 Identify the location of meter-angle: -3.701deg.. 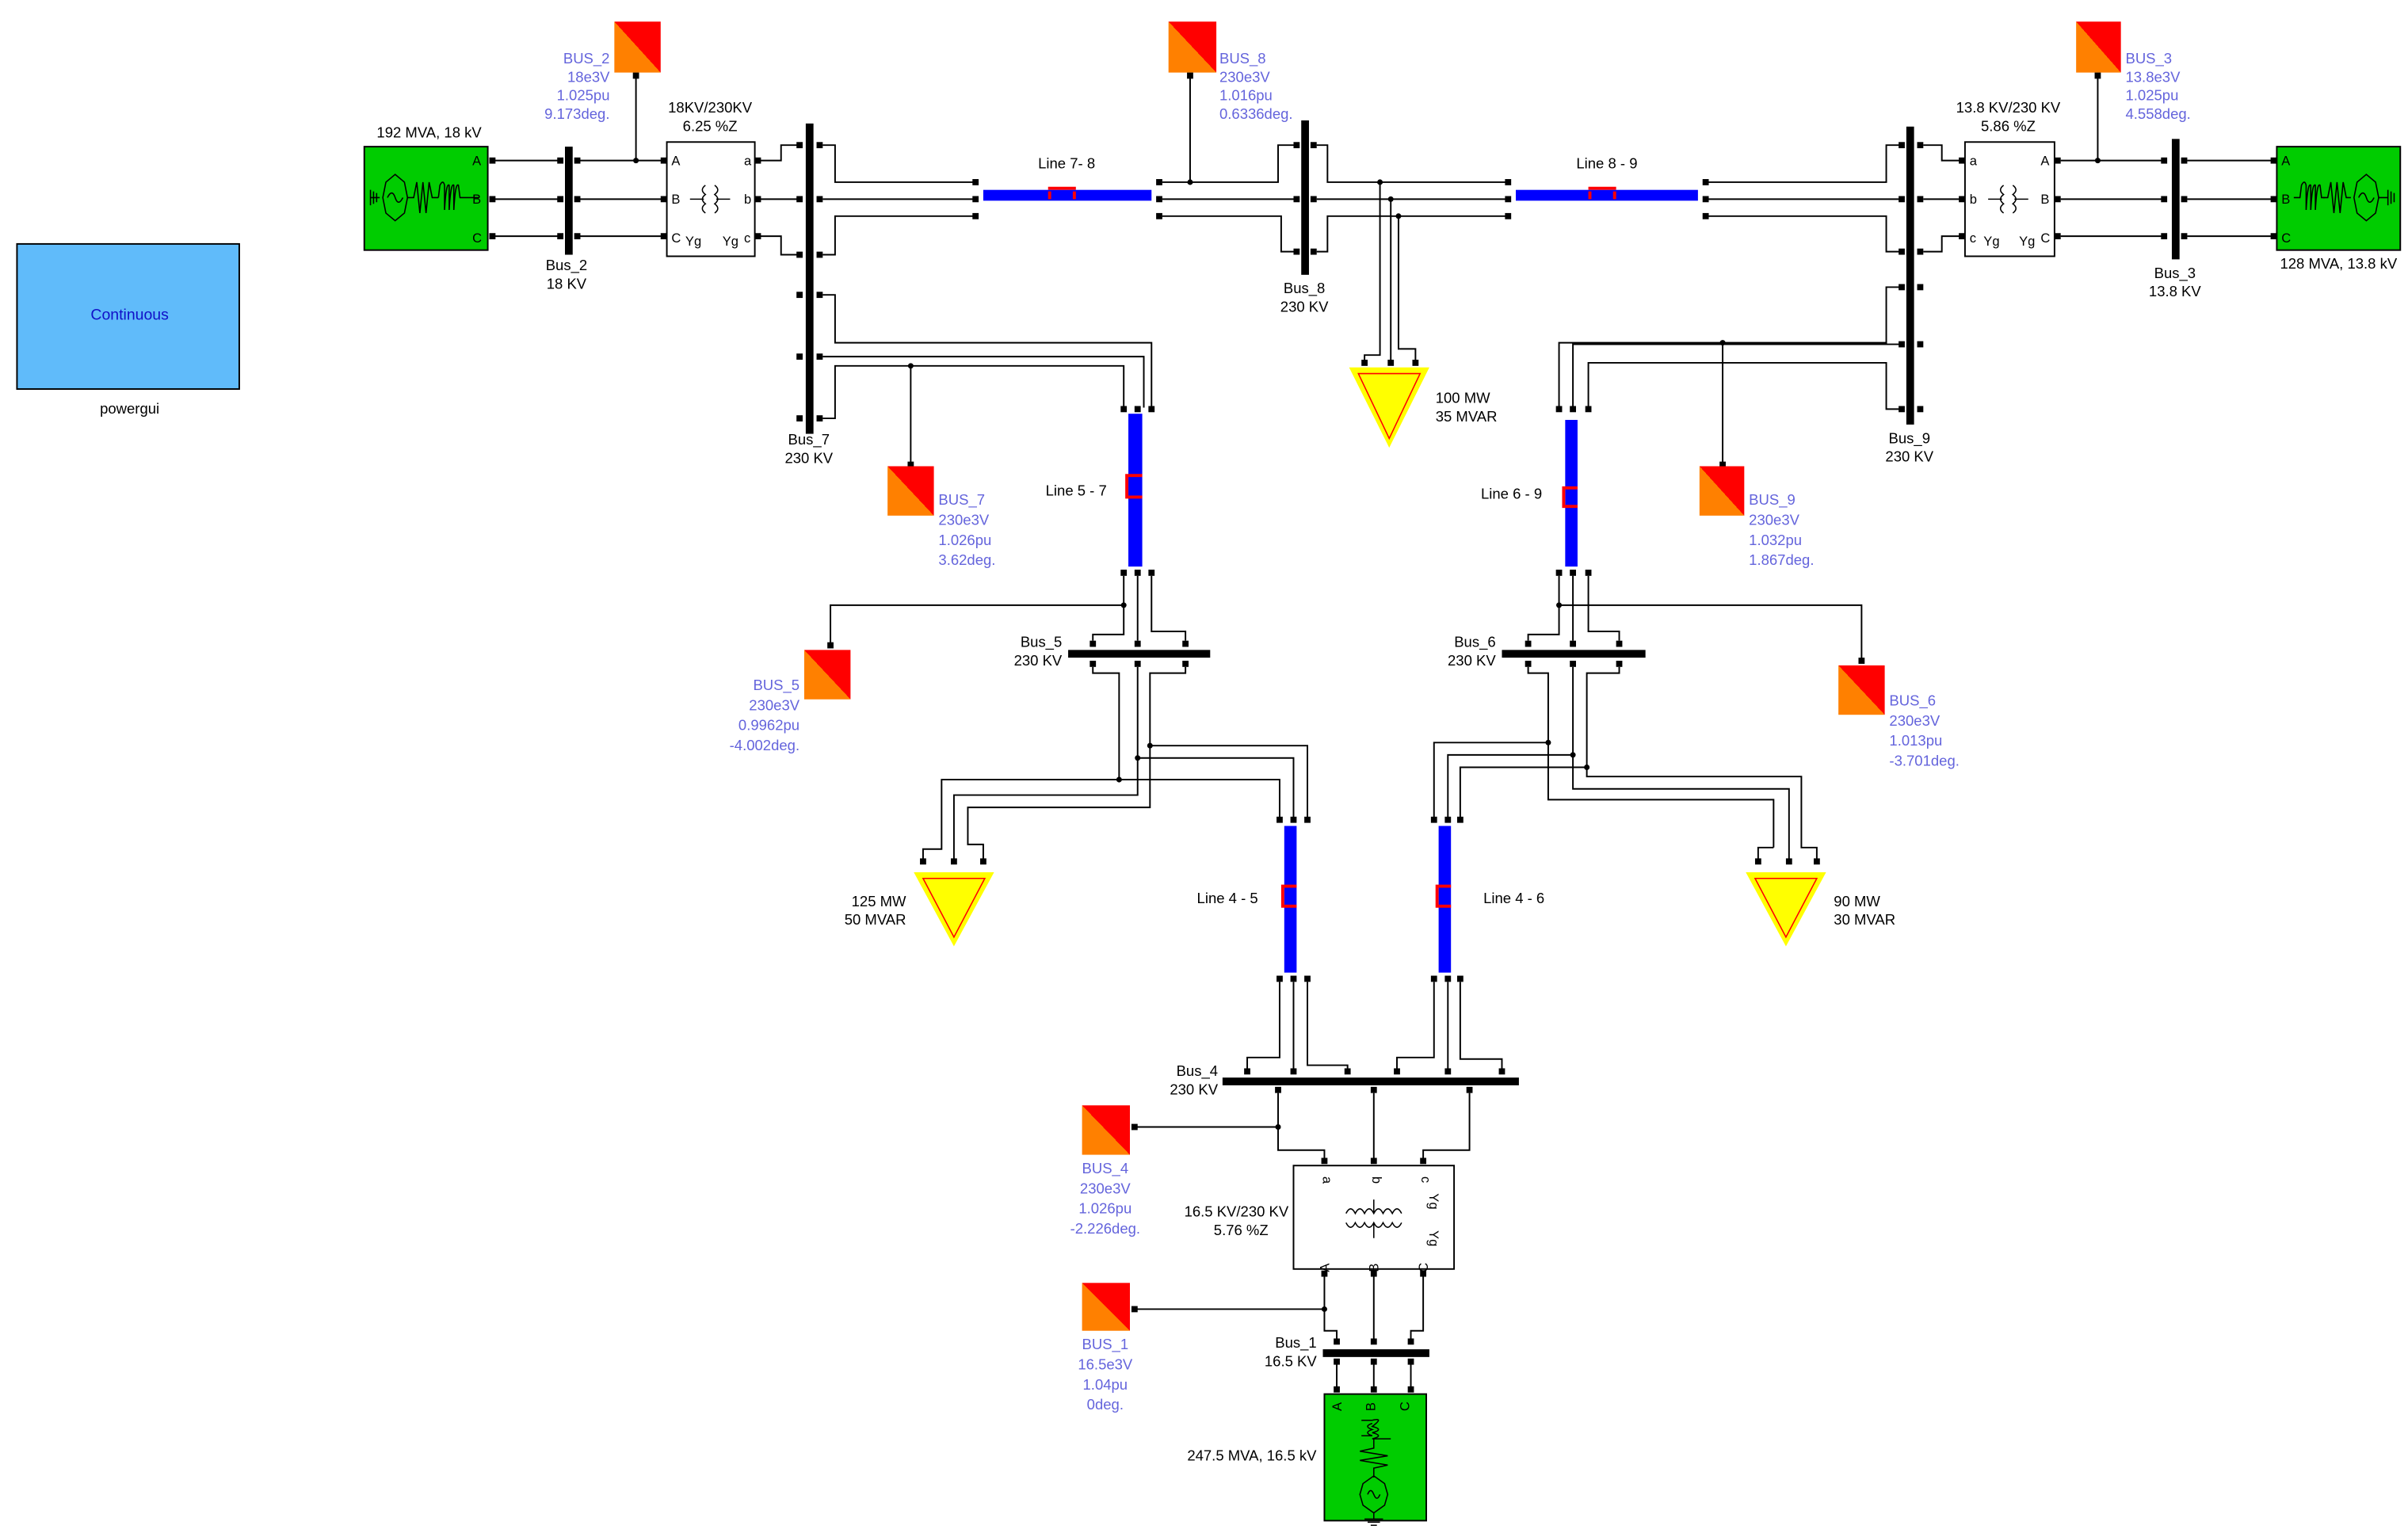
(1924, 761).